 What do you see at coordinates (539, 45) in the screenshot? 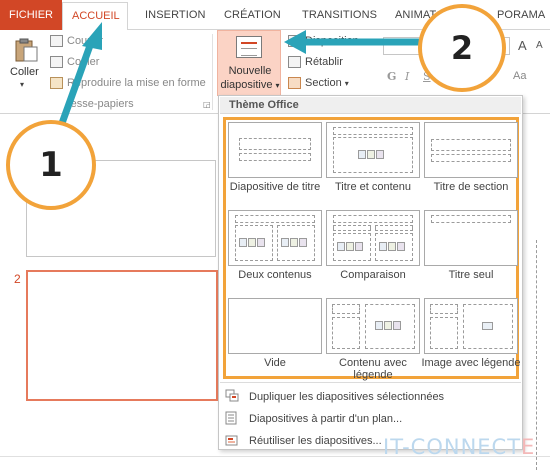
I see `font-shrink-button: A` at bounding box center [539, 45].